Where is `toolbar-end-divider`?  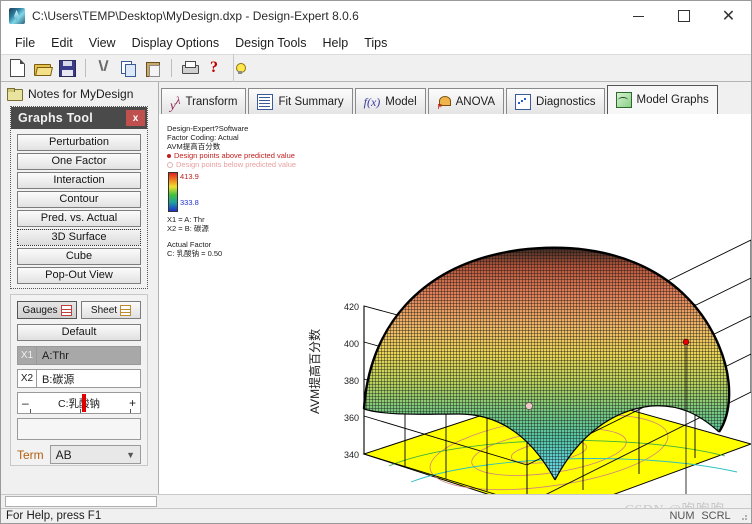
toolbar-end-divider is located at coordinates (233, 68).